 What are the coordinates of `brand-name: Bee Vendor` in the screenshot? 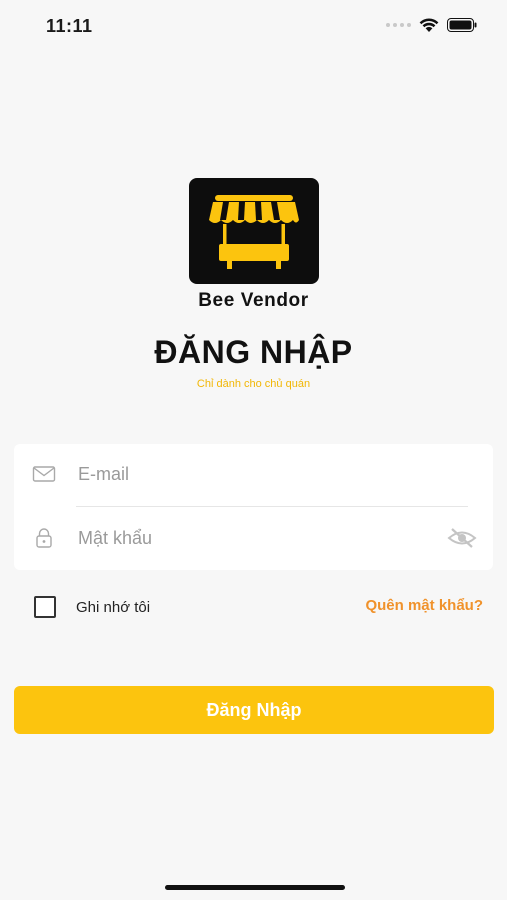 It's located at (253, 300).